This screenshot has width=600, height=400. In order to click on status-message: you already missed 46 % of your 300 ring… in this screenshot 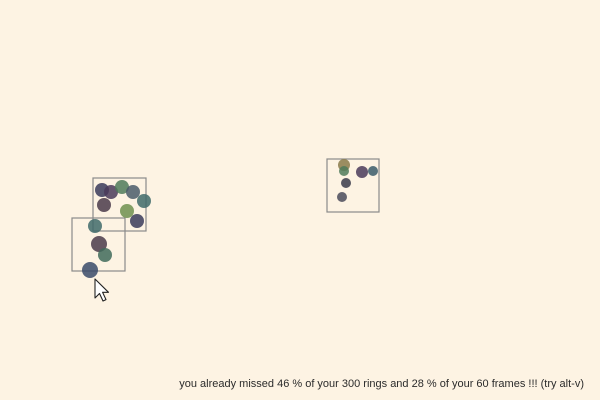, I will do `click(381, 384)`.